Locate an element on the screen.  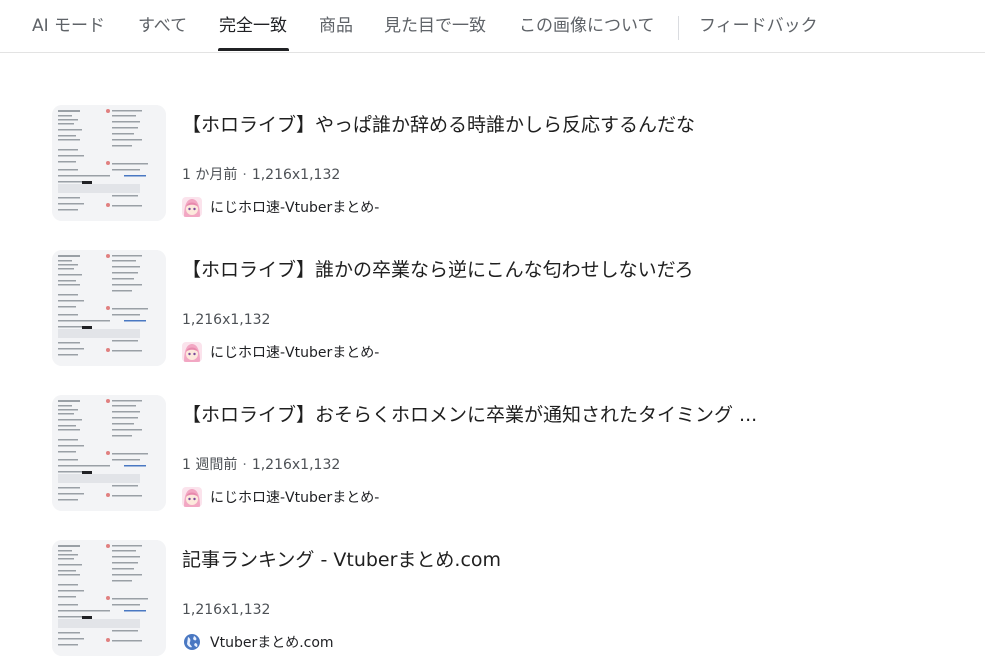
result-source: Vtuberまとめ.com is located at coordinates (258, 642).